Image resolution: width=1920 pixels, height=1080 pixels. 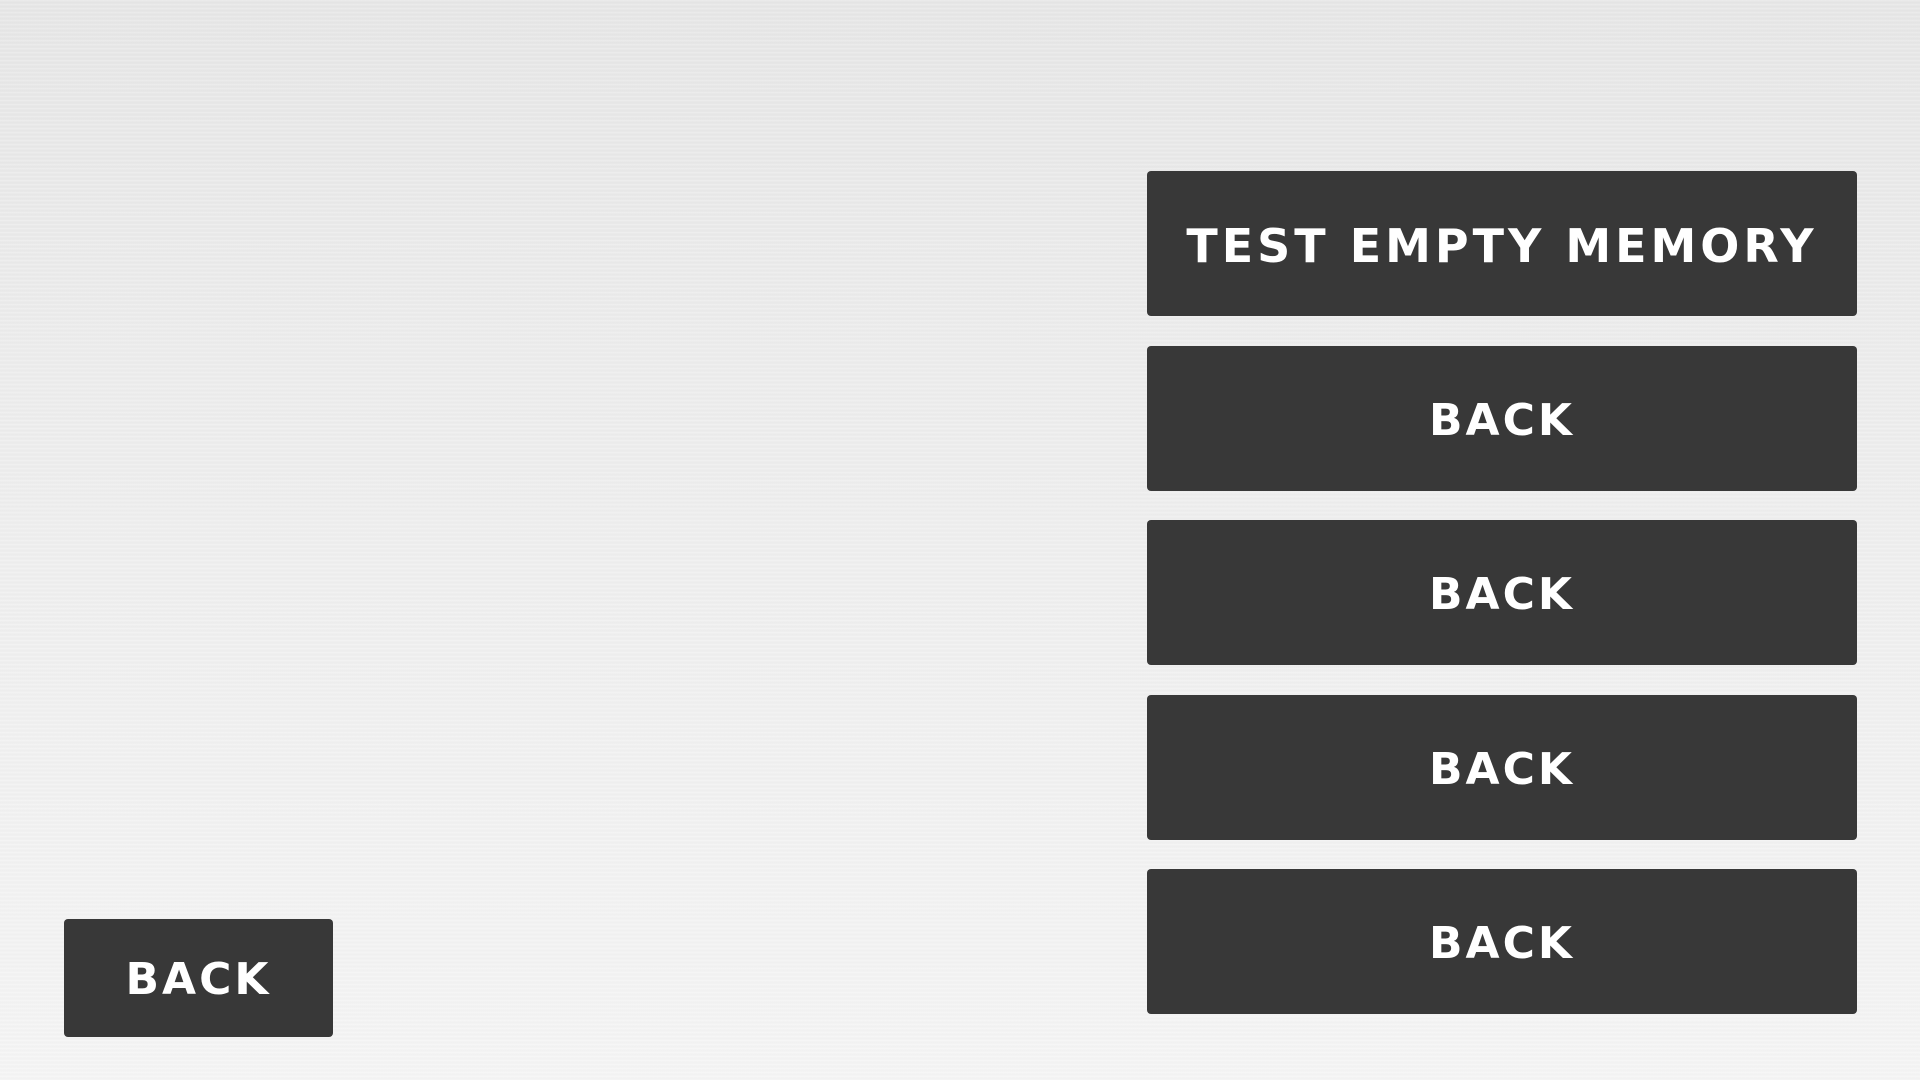 I want to click on test-empty-memory-button: TEST EMPTY MEMORY, so click(x=1502, y=243).